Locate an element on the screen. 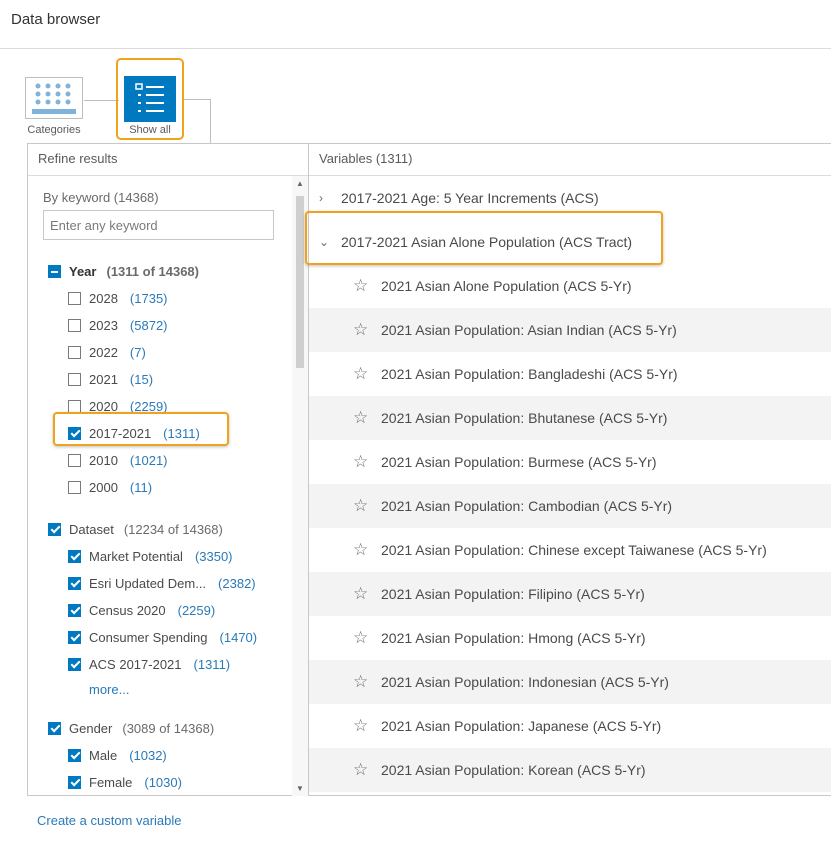 The image size is (831, 852). facet-option: 2028 (1735) is located at coordinates (118, 298).